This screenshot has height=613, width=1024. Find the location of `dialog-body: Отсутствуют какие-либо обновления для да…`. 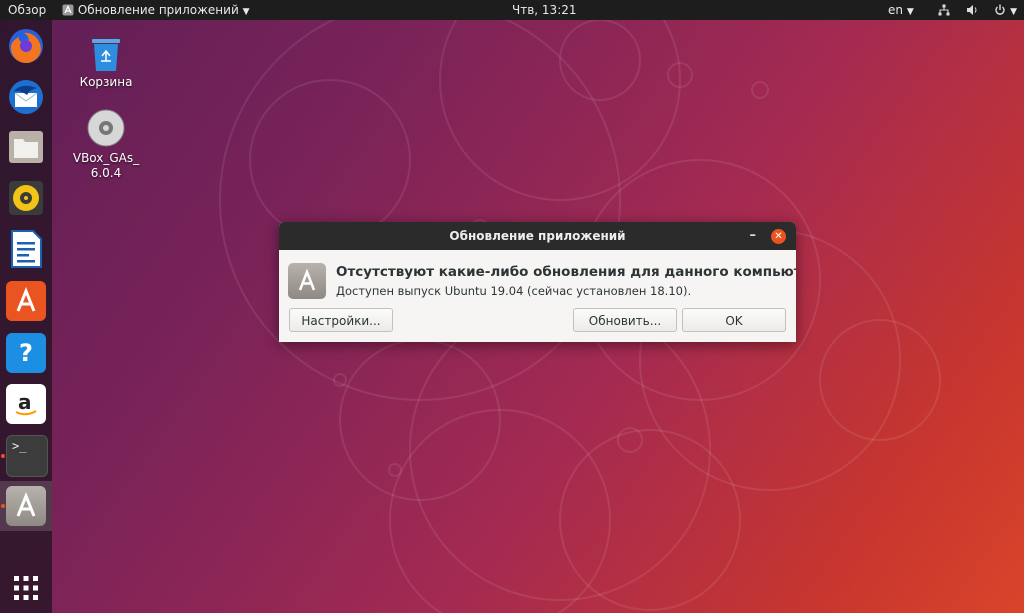

dialog-body: Отсутствуют какие-либо обновления для да… is located at coordinates (537, 296).